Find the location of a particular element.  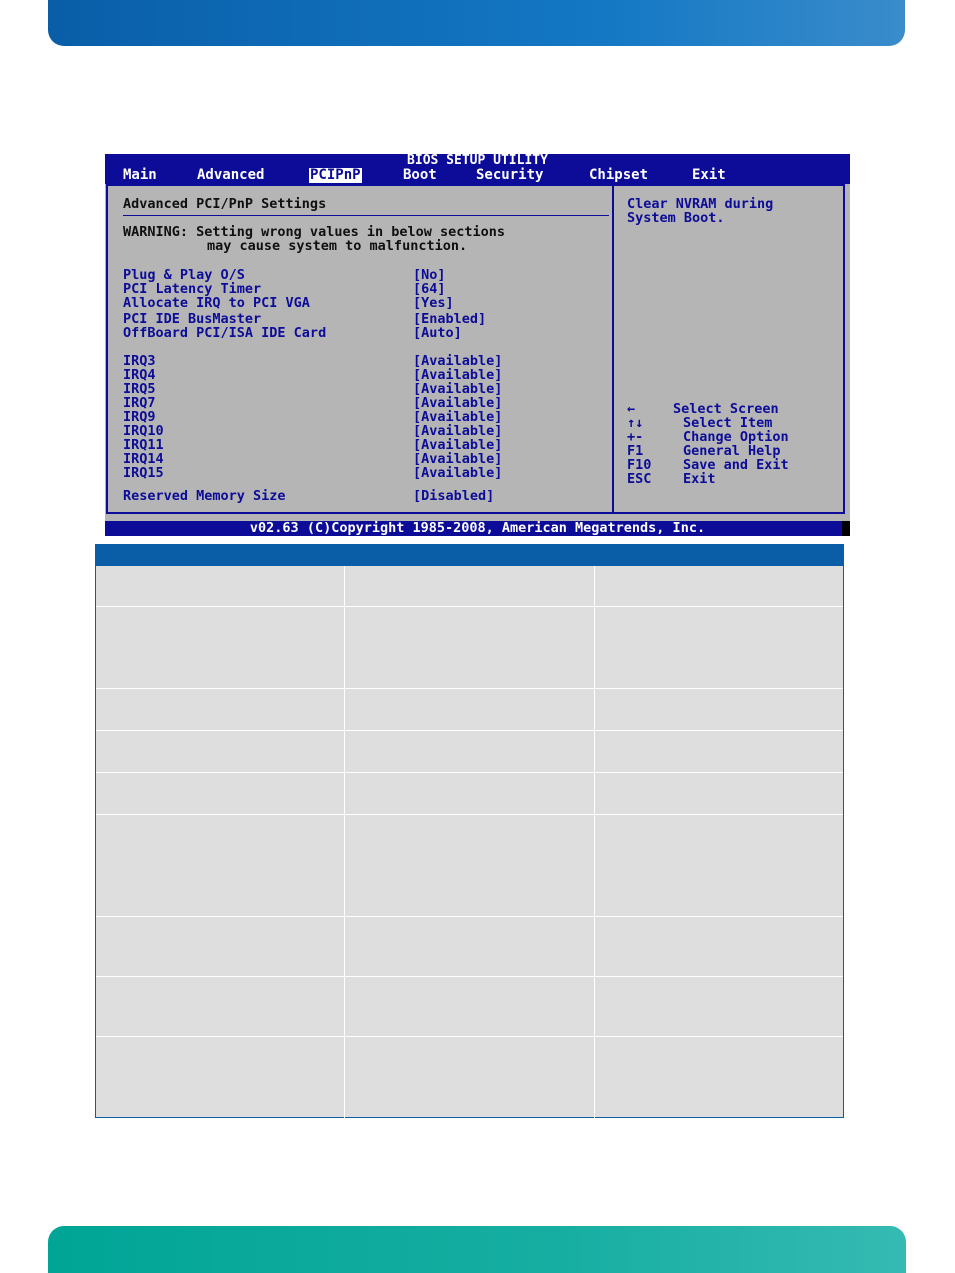

tab-advanced: Advanced is located at coordinates (230, 175).